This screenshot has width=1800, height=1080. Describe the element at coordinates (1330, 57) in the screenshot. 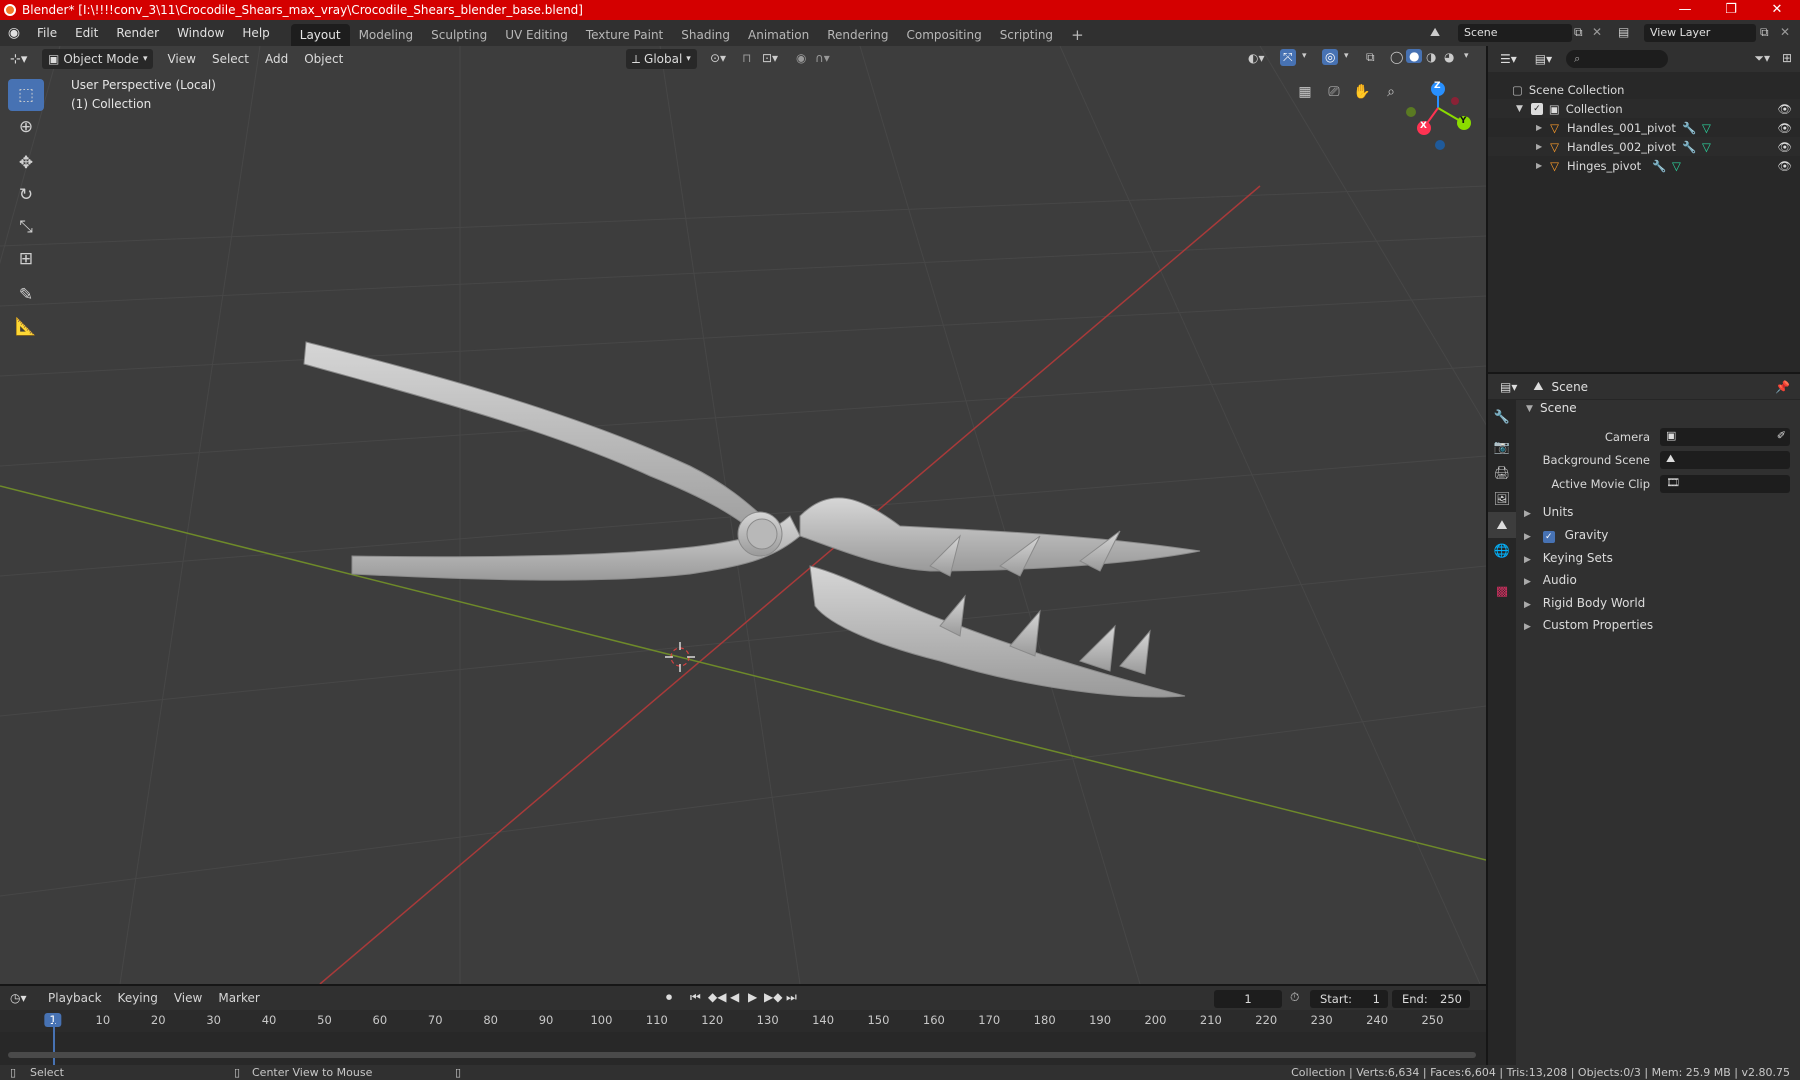

I see `overlays-toggle-icon: ◎` at that location.